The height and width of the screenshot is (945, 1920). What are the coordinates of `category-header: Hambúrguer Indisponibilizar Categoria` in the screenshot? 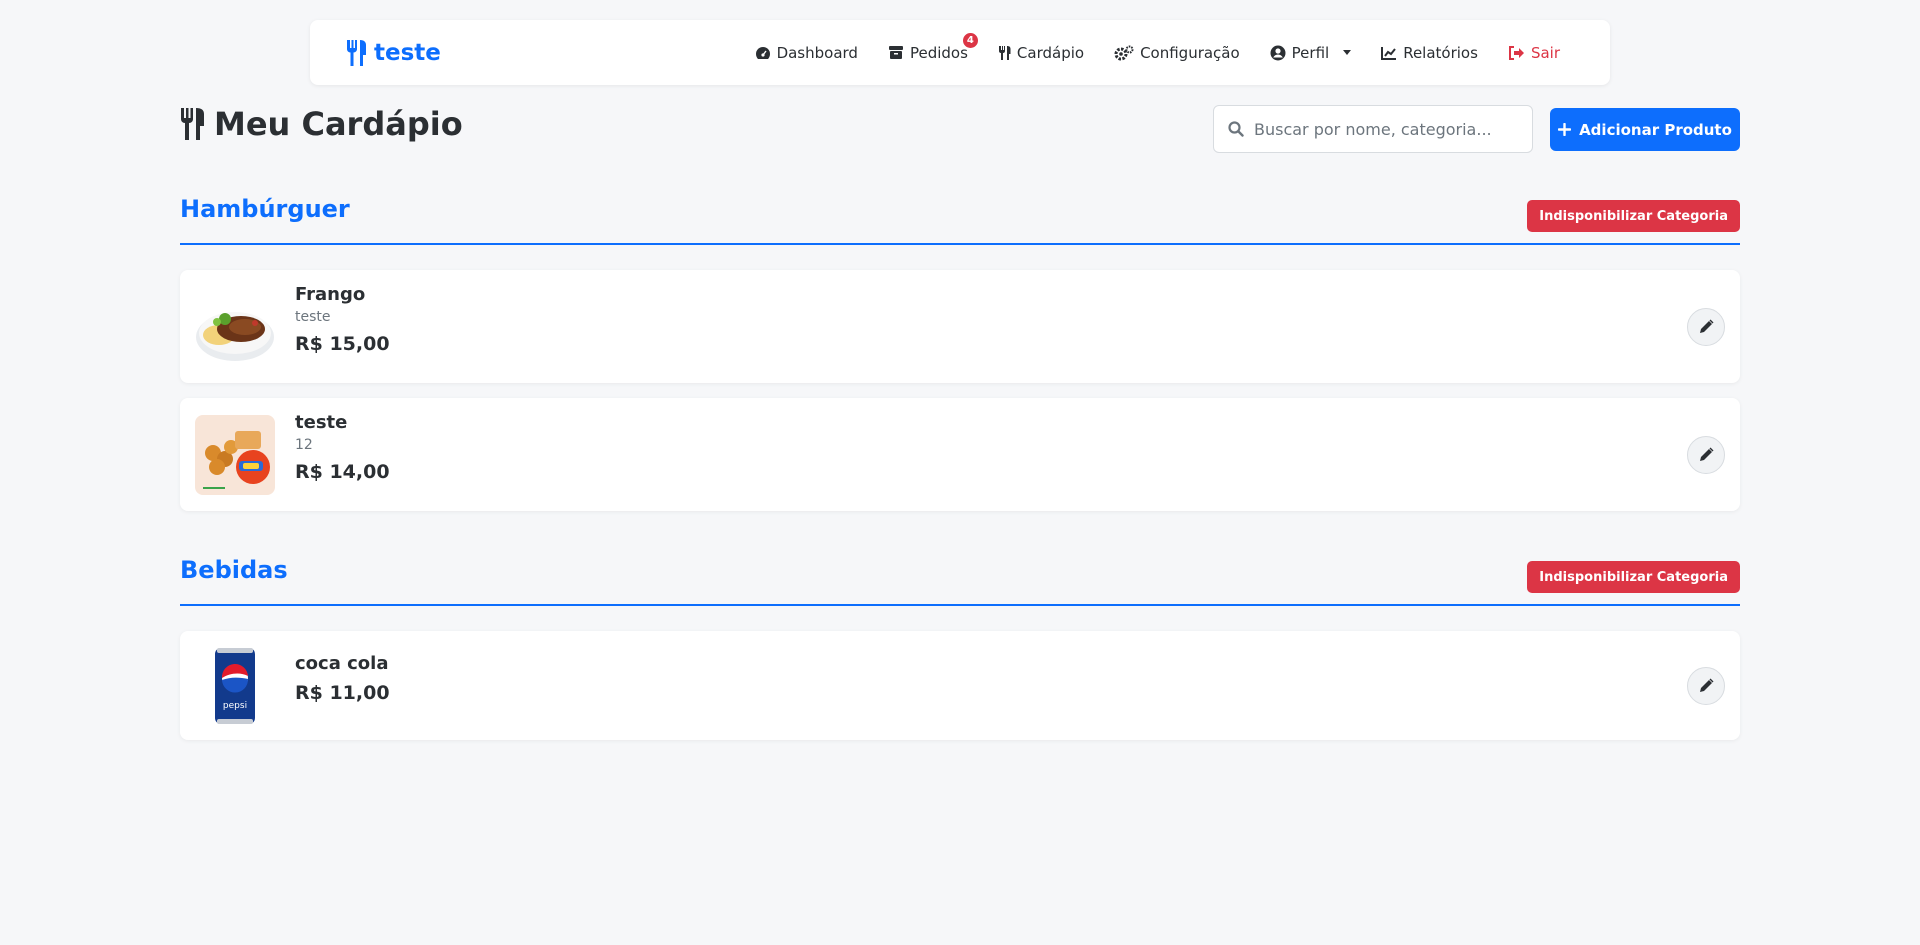 It's located at (960, 217).